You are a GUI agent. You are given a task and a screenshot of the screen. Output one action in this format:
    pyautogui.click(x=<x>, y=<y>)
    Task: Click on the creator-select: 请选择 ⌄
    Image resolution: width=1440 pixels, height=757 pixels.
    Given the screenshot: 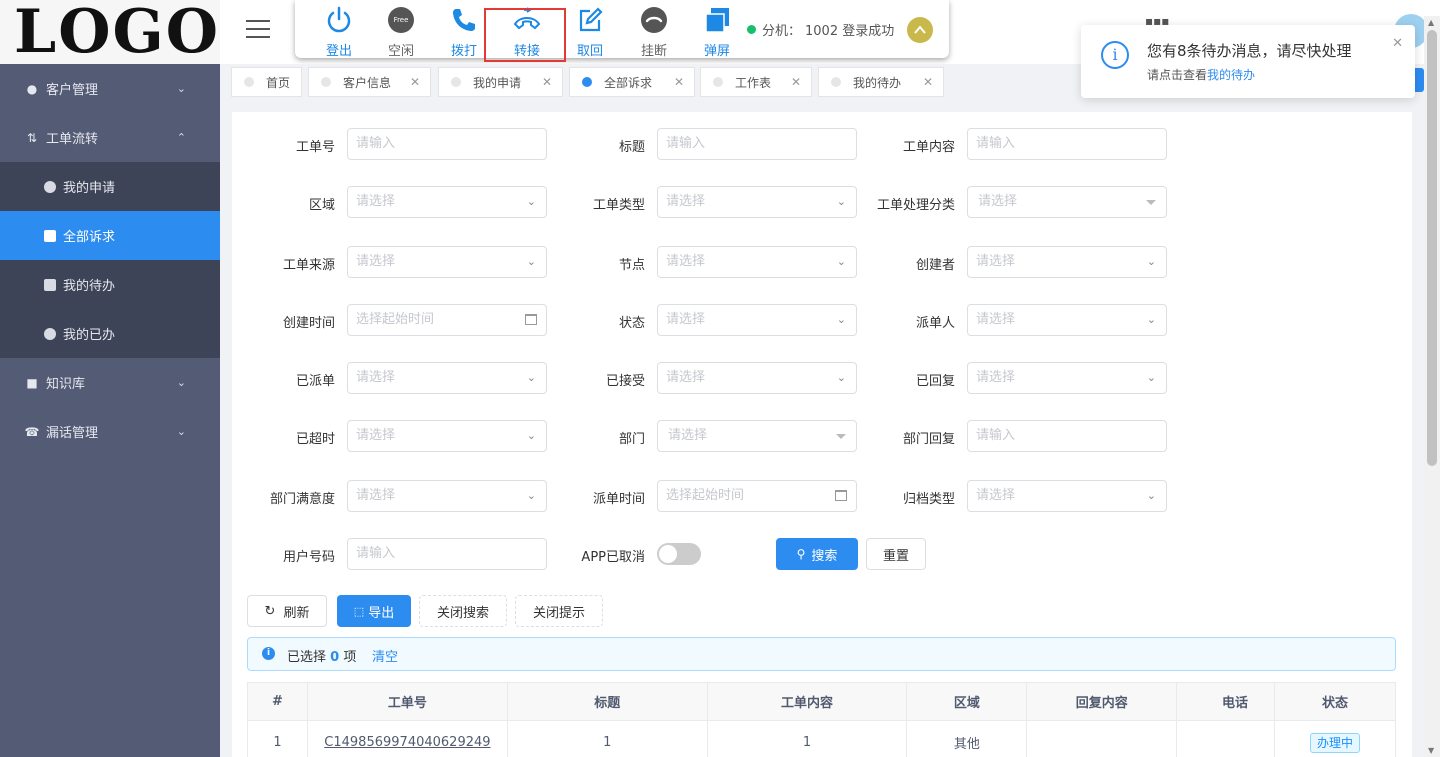 What is the action you would take?
    pyautogui.click(x=1067, y=262)
    